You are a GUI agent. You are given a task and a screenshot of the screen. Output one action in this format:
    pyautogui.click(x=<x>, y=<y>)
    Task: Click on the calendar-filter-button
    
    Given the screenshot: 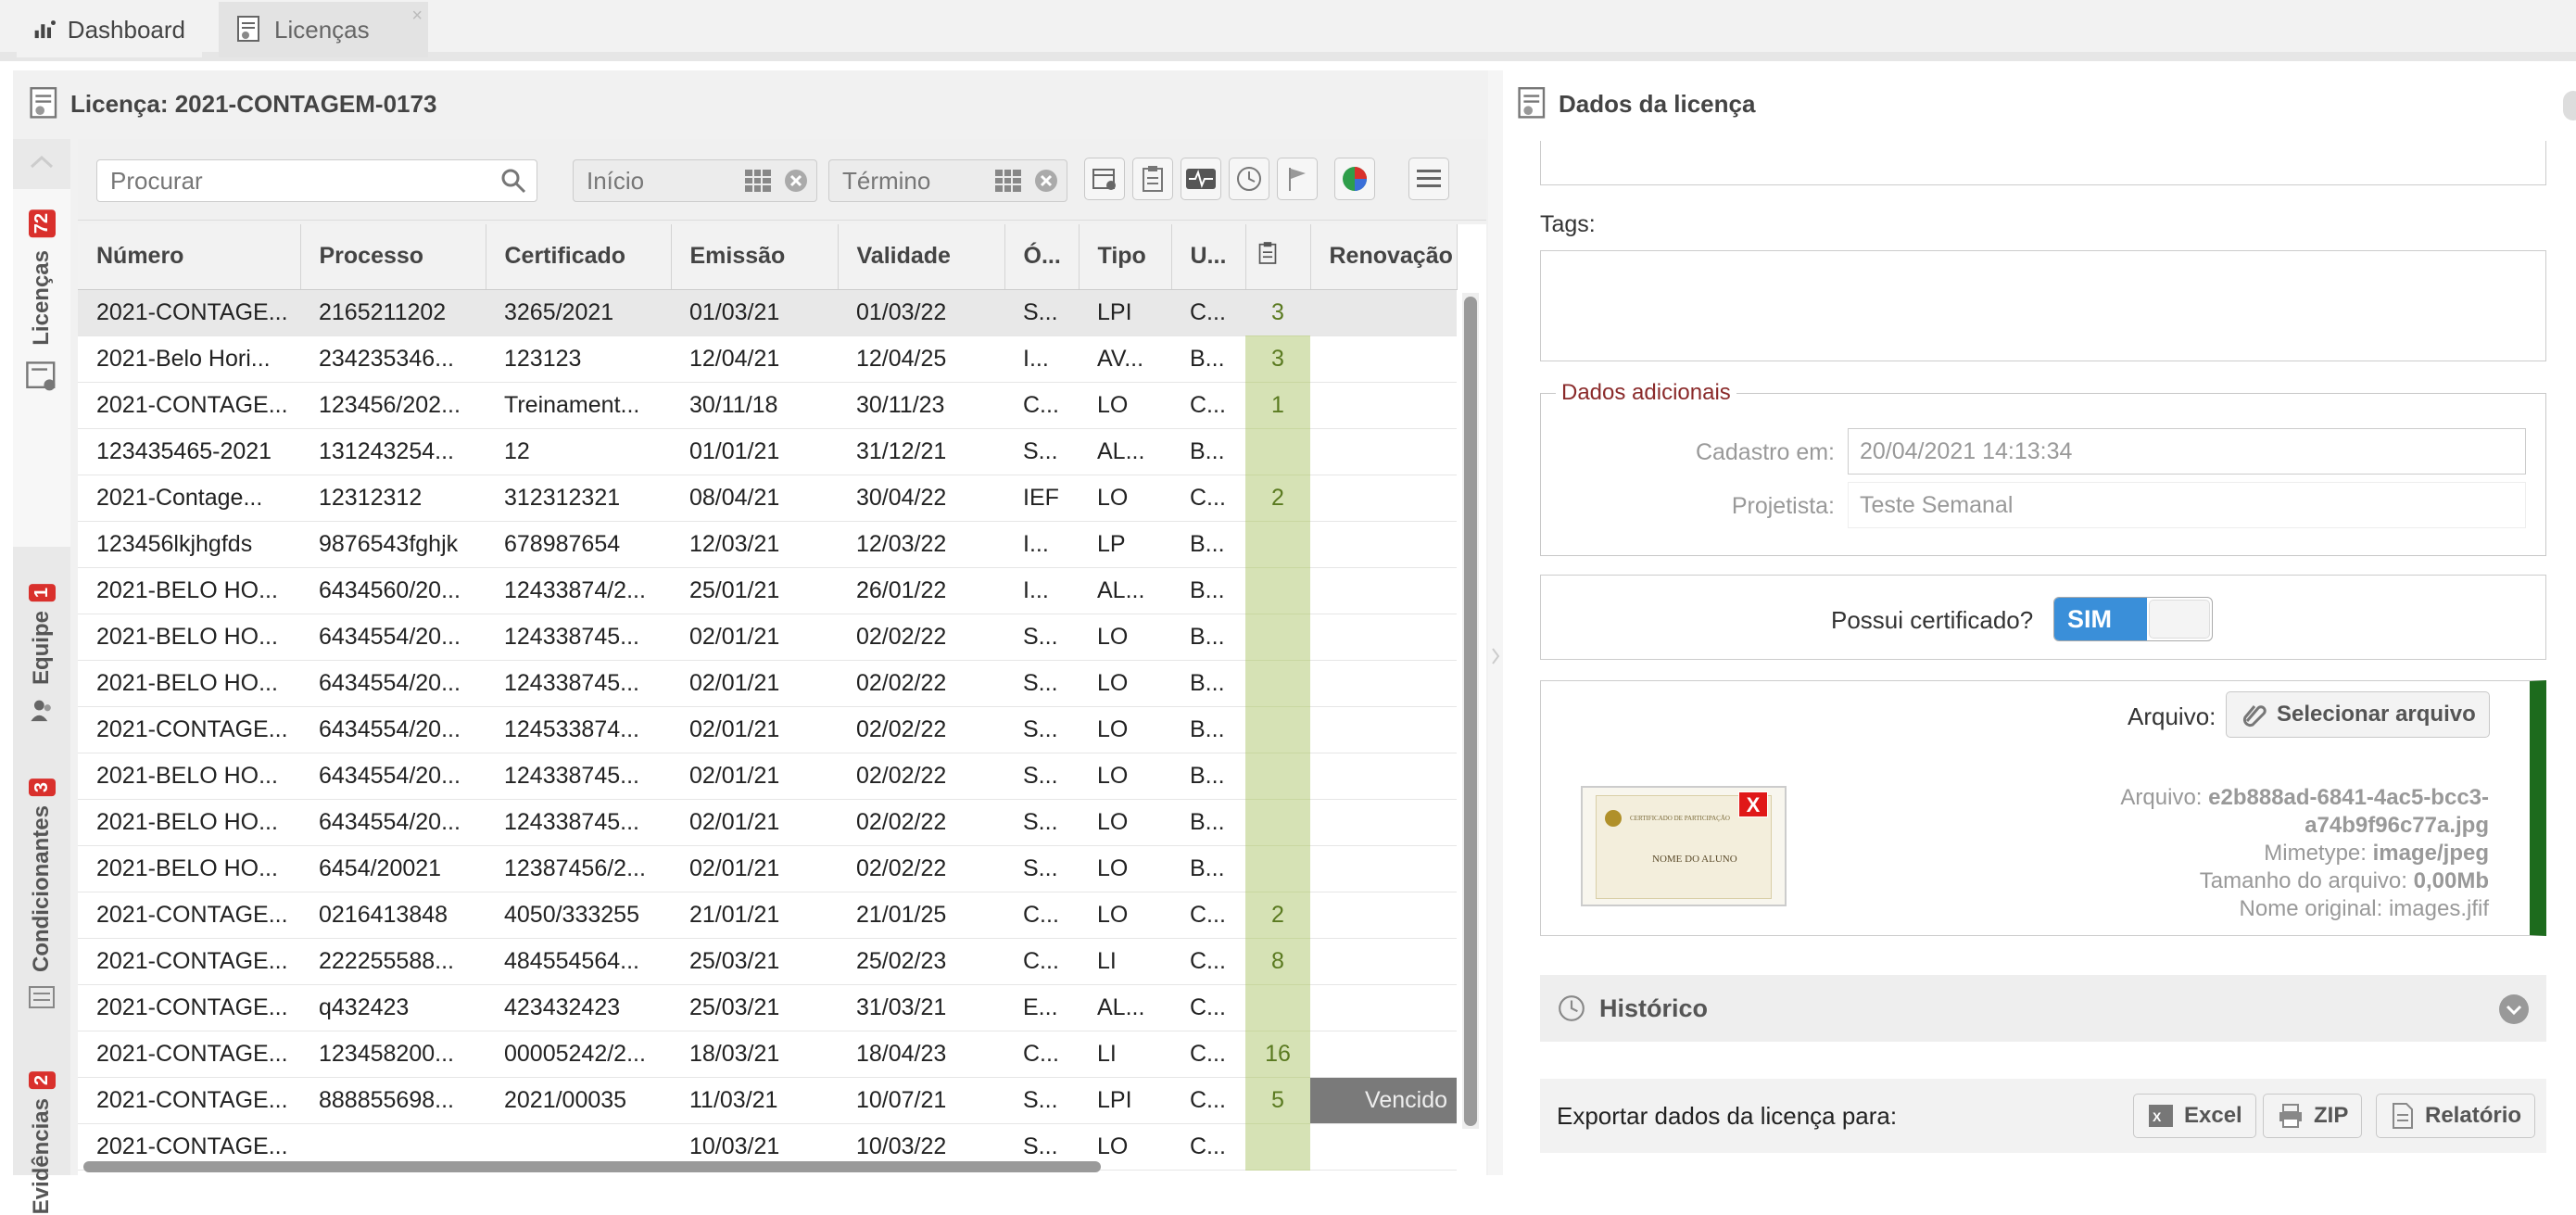 What is the action you would take?
    pyautogui.click(x=1104, y=179)
    